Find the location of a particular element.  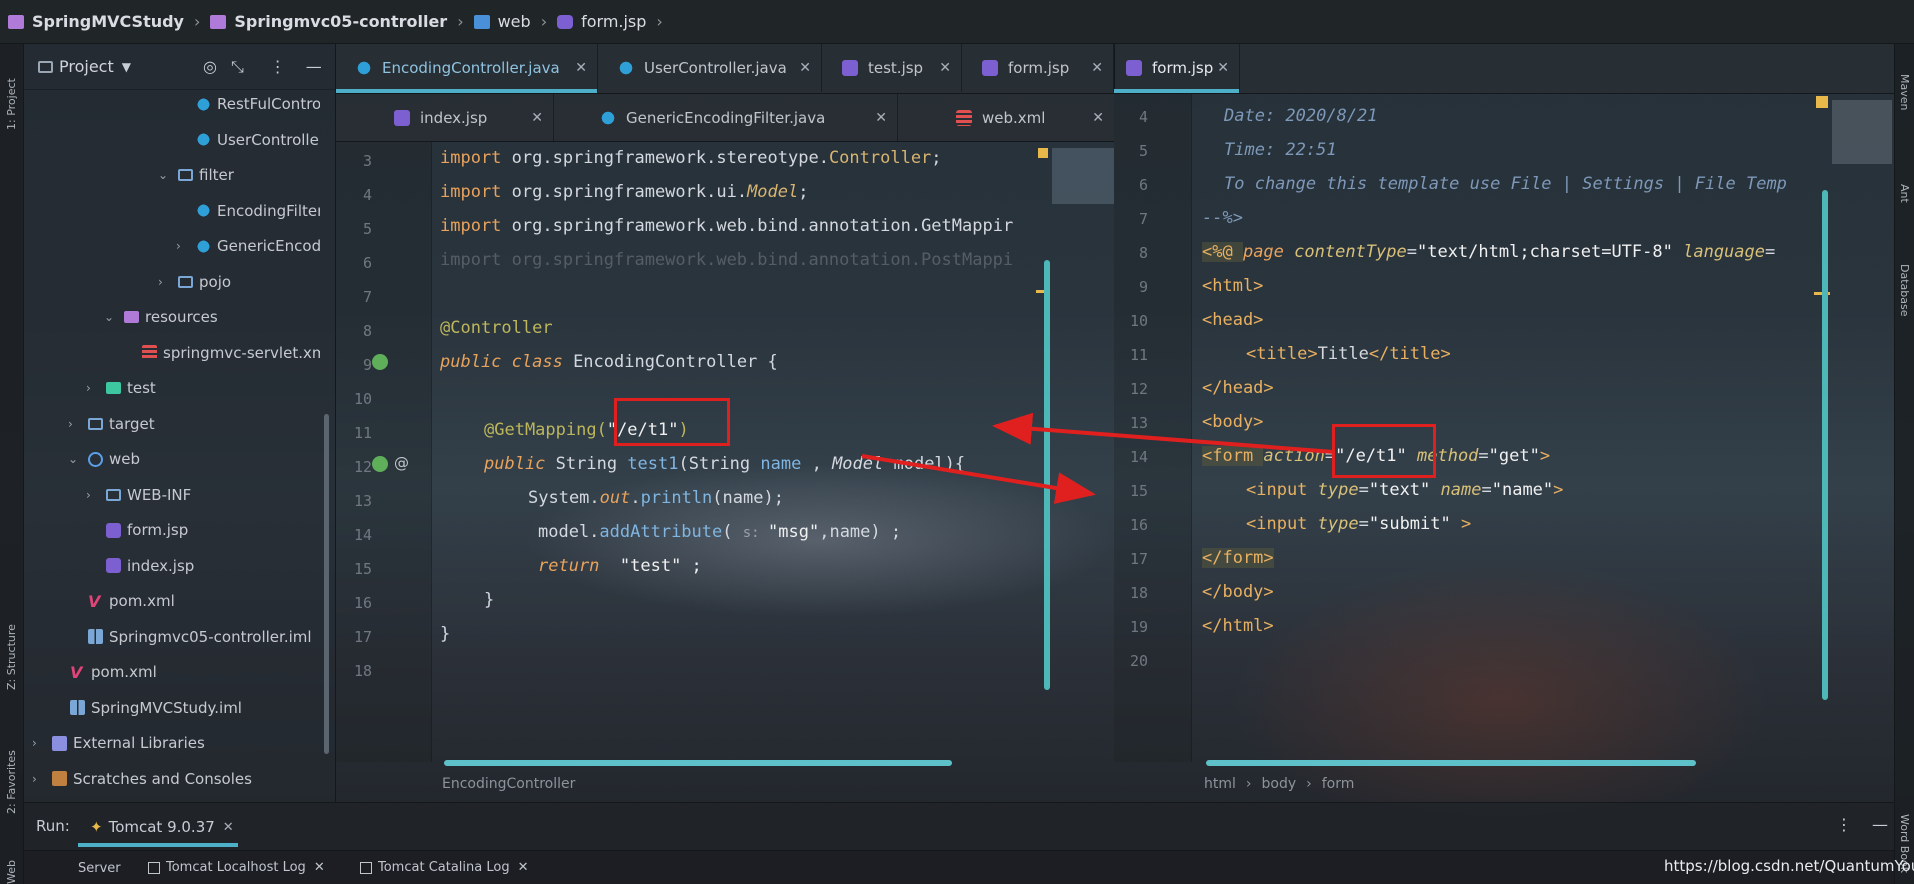

more-options-icon: ⋮ is located at coordinates (1844, 824).